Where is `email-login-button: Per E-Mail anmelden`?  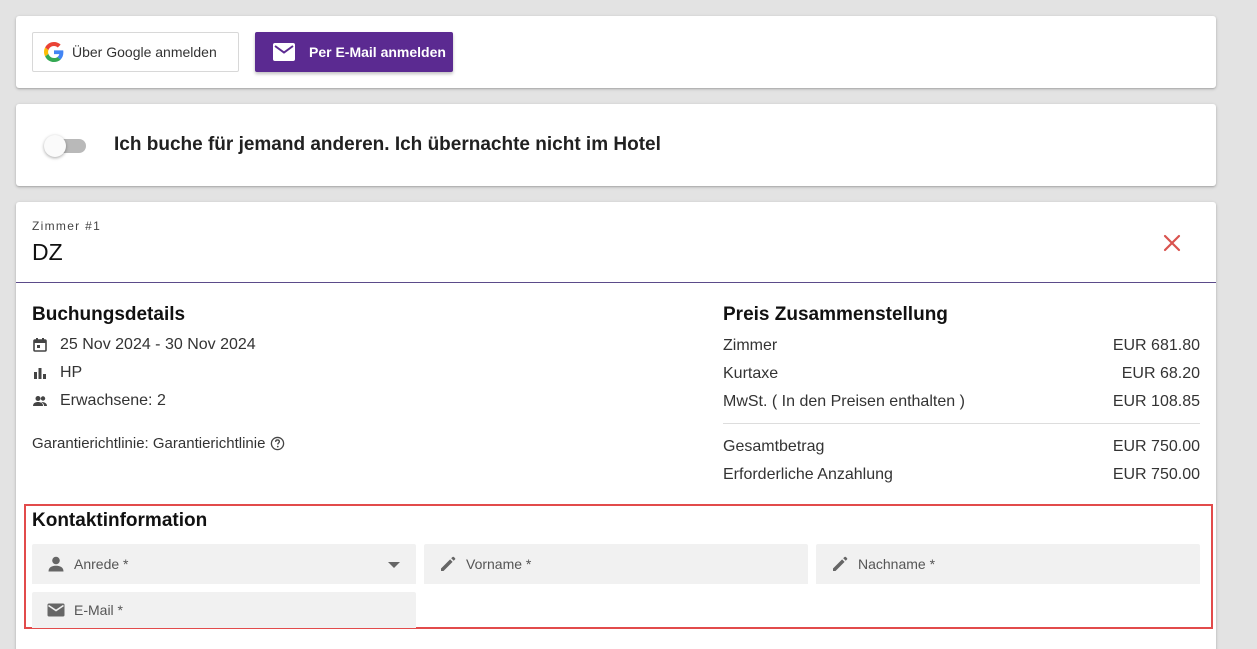 email-login-button: Per E-Mail anmelden is located at coordinates (354, 52).